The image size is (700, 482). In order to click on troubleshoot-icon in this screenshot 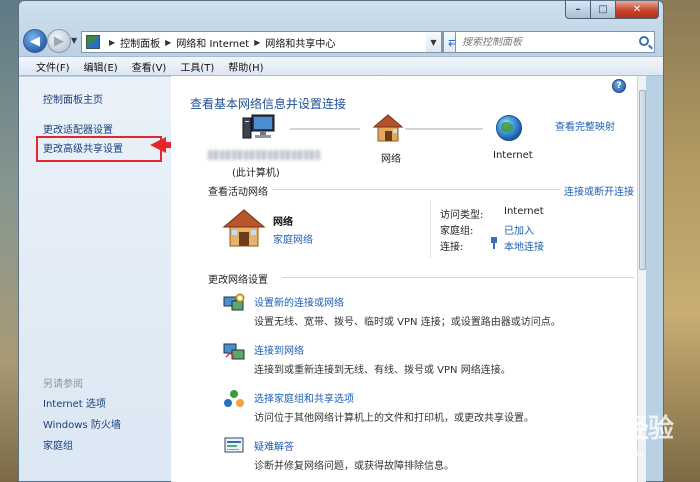, I will do `click(234, 445)`.